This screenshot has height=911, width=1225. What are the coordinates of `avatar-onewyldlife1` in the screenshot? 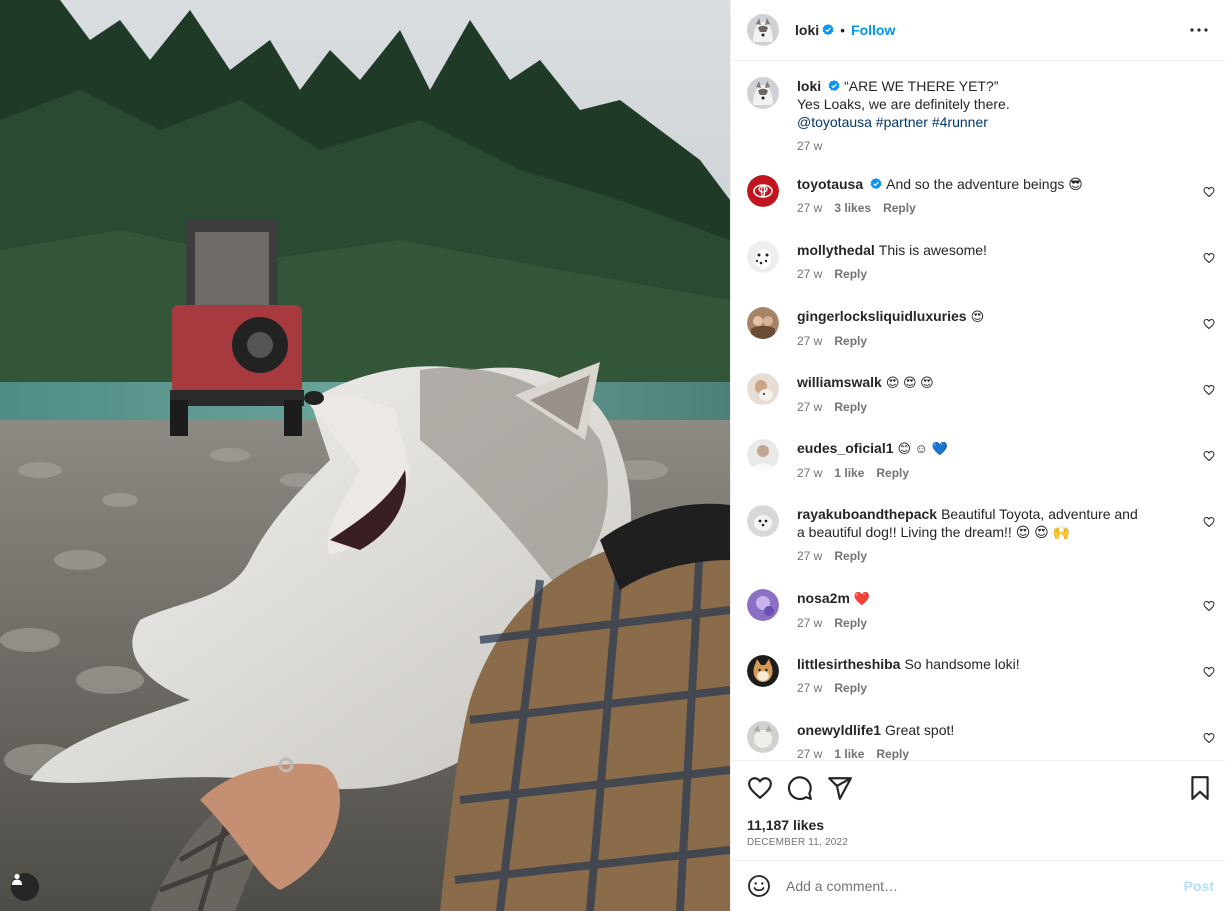 It's located at (763, 737).